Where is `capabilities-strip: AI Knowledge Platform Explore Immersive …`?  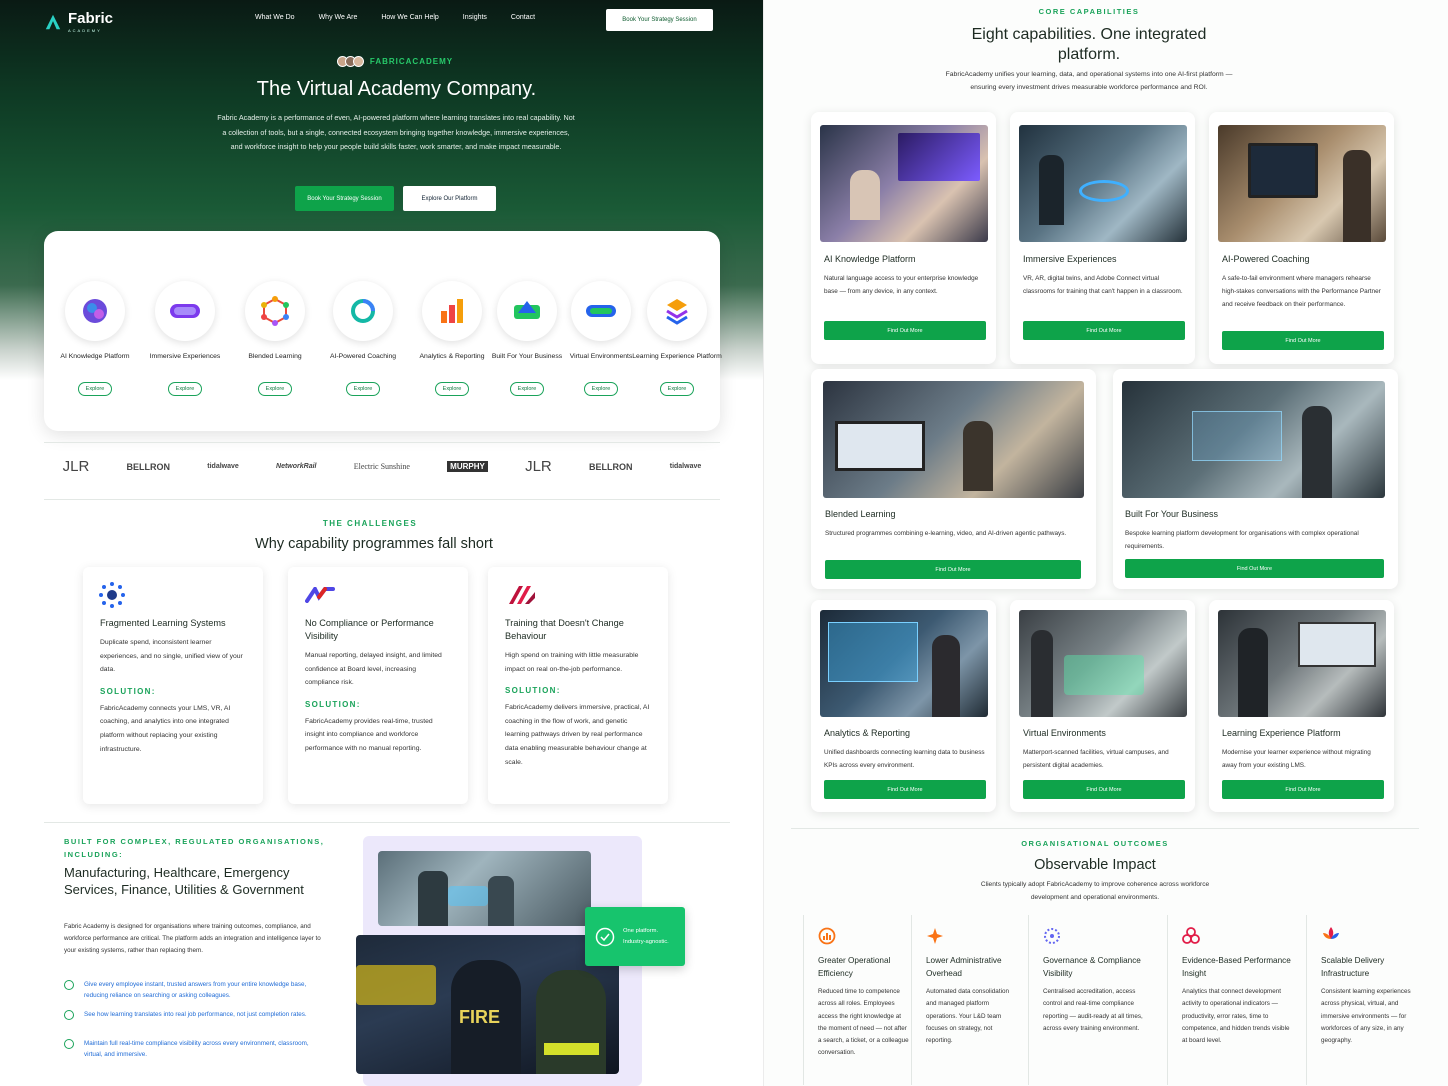 capabilities-strip: AI Knowledge Platform Explore Immersive … is located at coordinates (383, 331).